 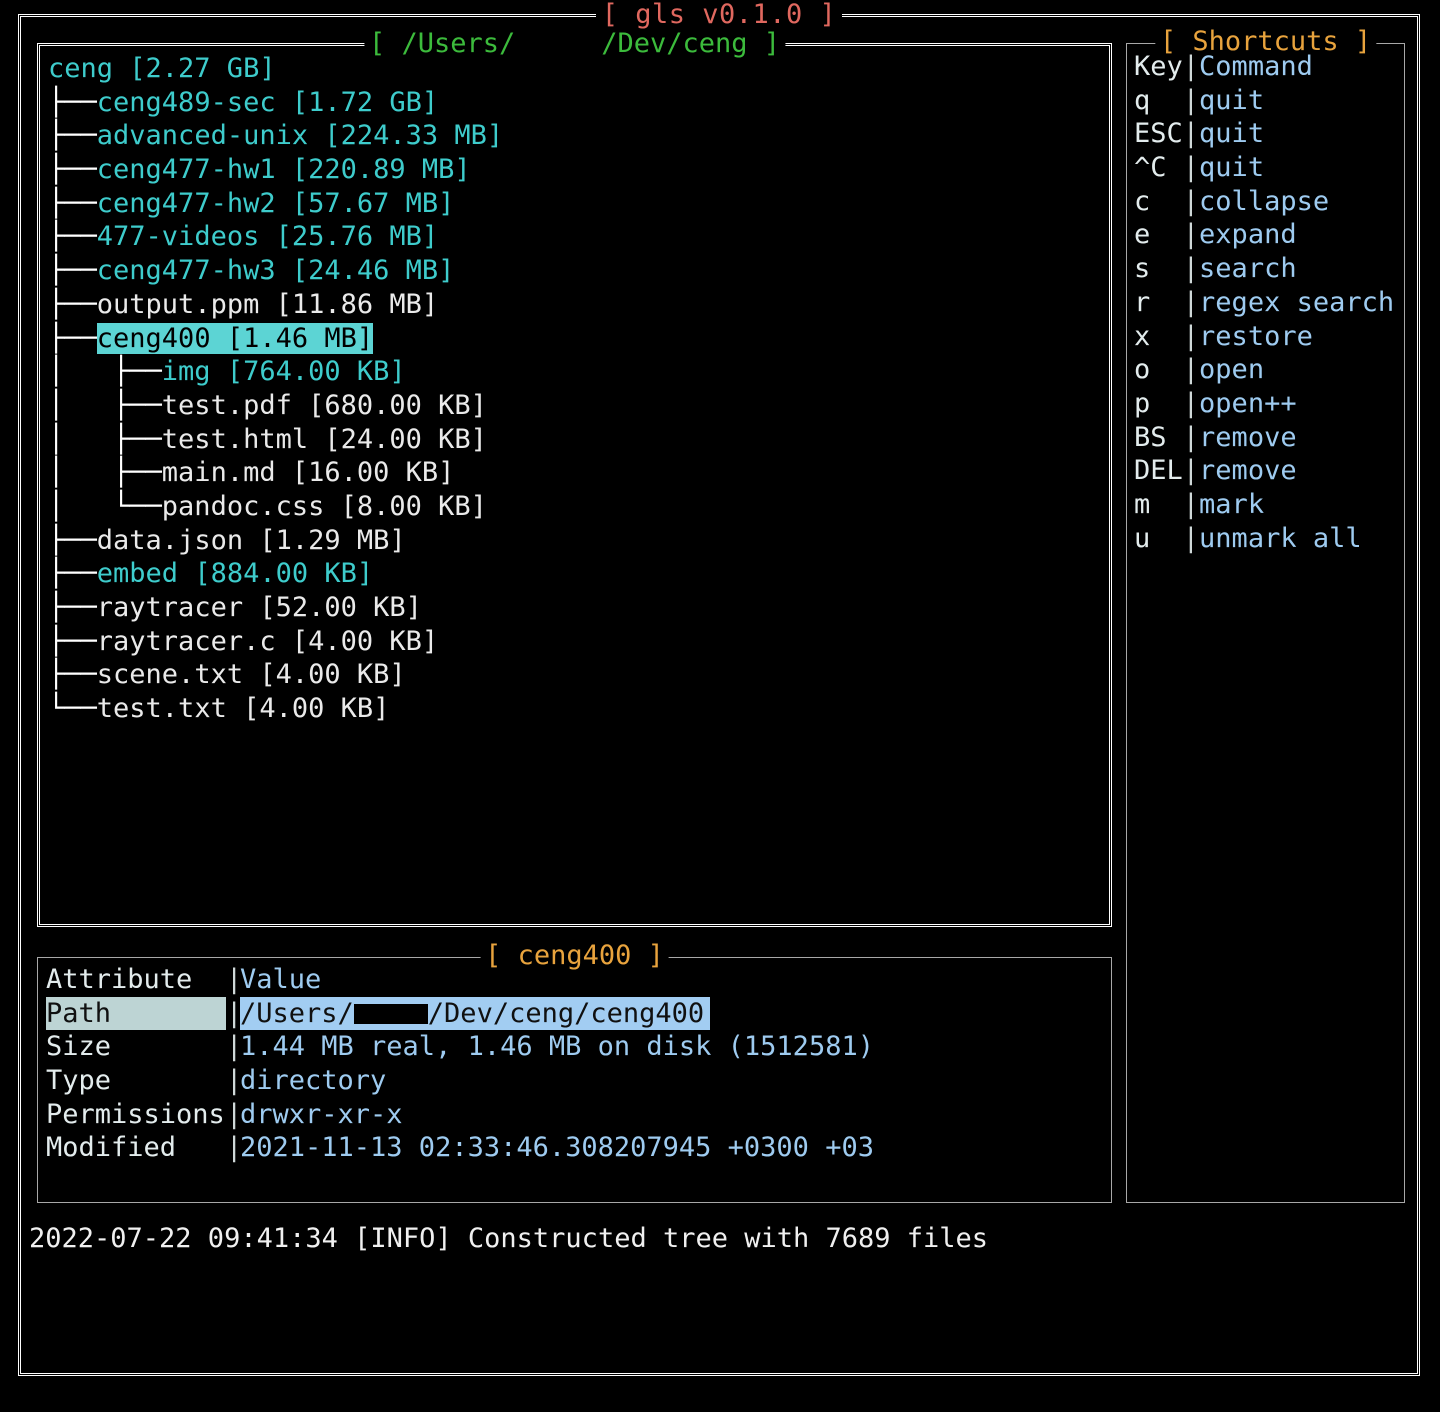 What do you see at coordinates (575, 69) in the screenshot?
I see `tree-row: ceng [2.27 GB]` at bounding box center [575, 69].